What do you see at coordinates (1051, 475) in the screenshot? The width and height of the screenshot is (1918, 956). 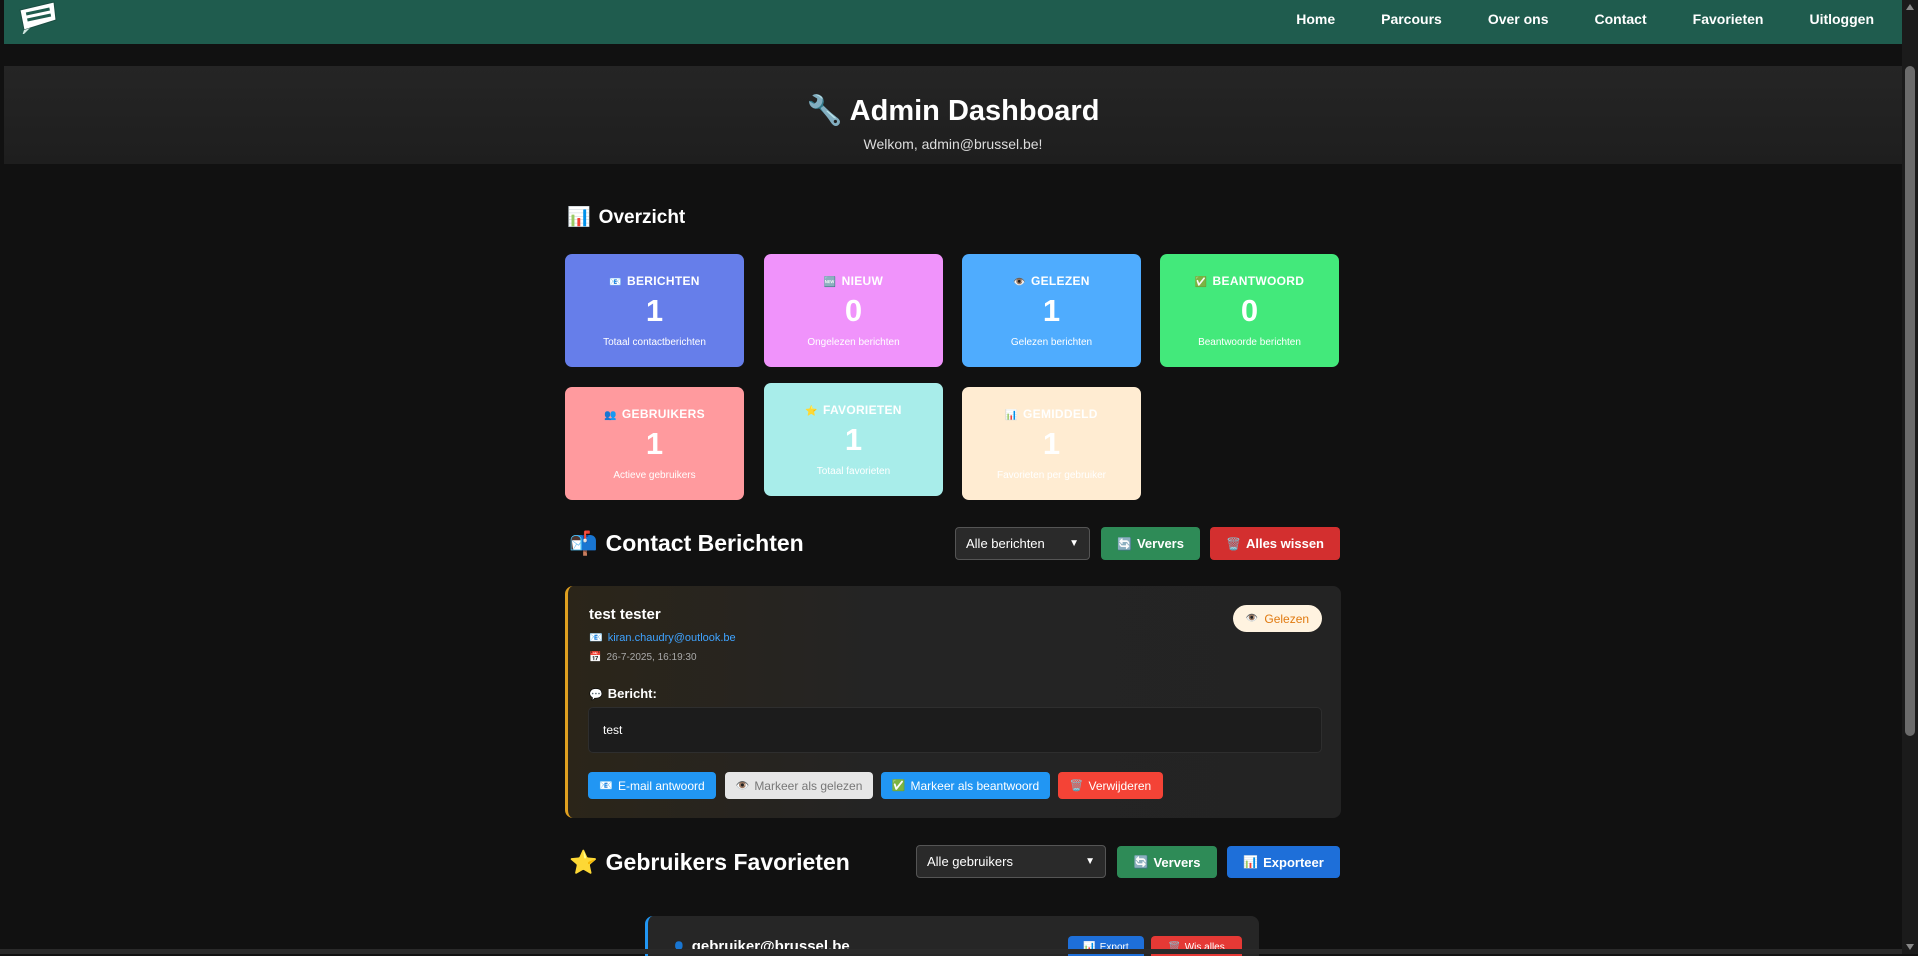 I see `stat-subtitle: Favorieten per gebruiker` at bounding box center [1051, 475].